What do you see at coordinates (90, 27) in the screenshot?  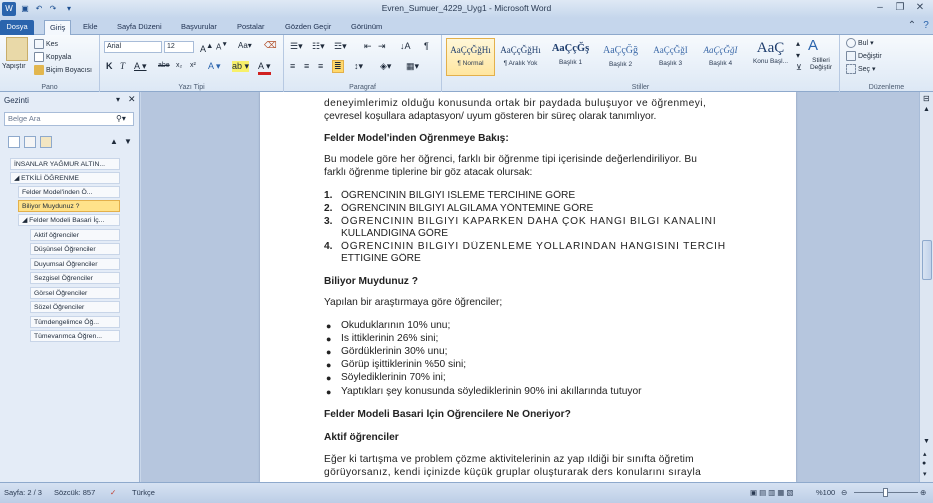 I see `tab-insert: Ekle` at bounding box center [90, 27].